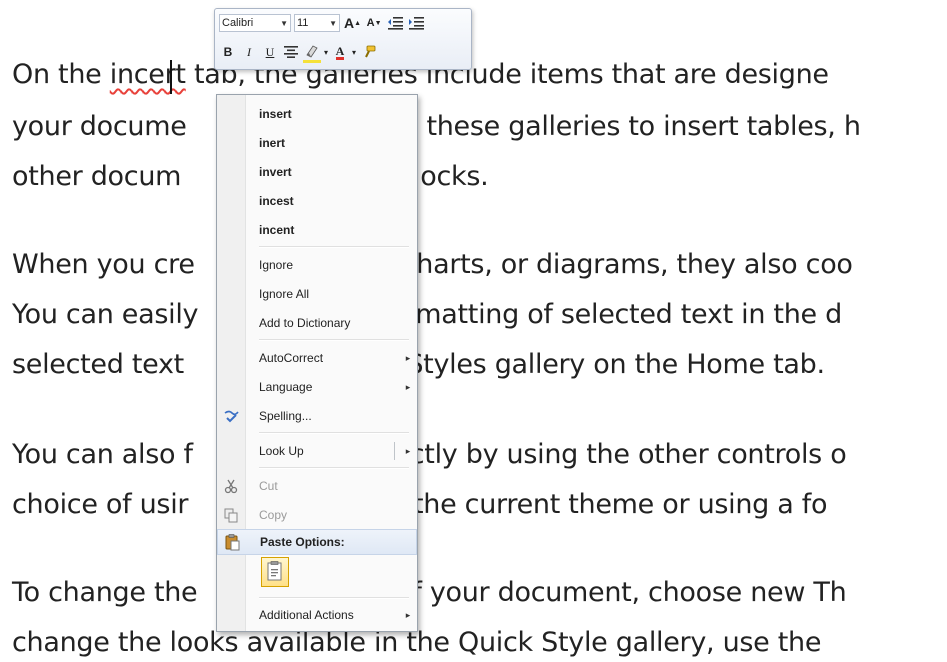  I want to click on menu-item-label: incent, so click(277, 230).